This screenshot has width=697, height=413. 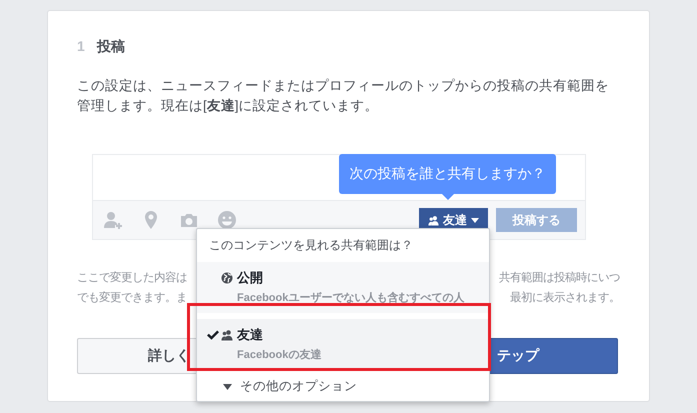 What do you see at coordinates (213, 335) in the screenshot?
I see `check-icon` at bounding box center [213, 335].